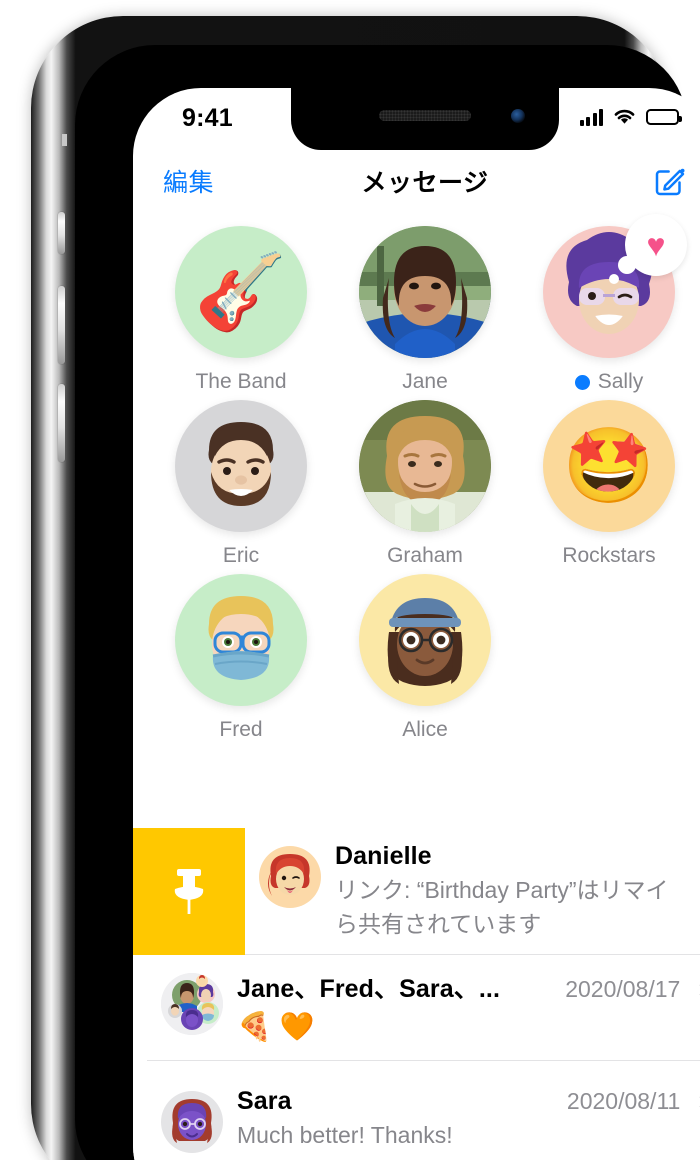 This screenshot has height=1160, width=700. I want to click on pinned-item-fred: Fred, so click(241, 658).